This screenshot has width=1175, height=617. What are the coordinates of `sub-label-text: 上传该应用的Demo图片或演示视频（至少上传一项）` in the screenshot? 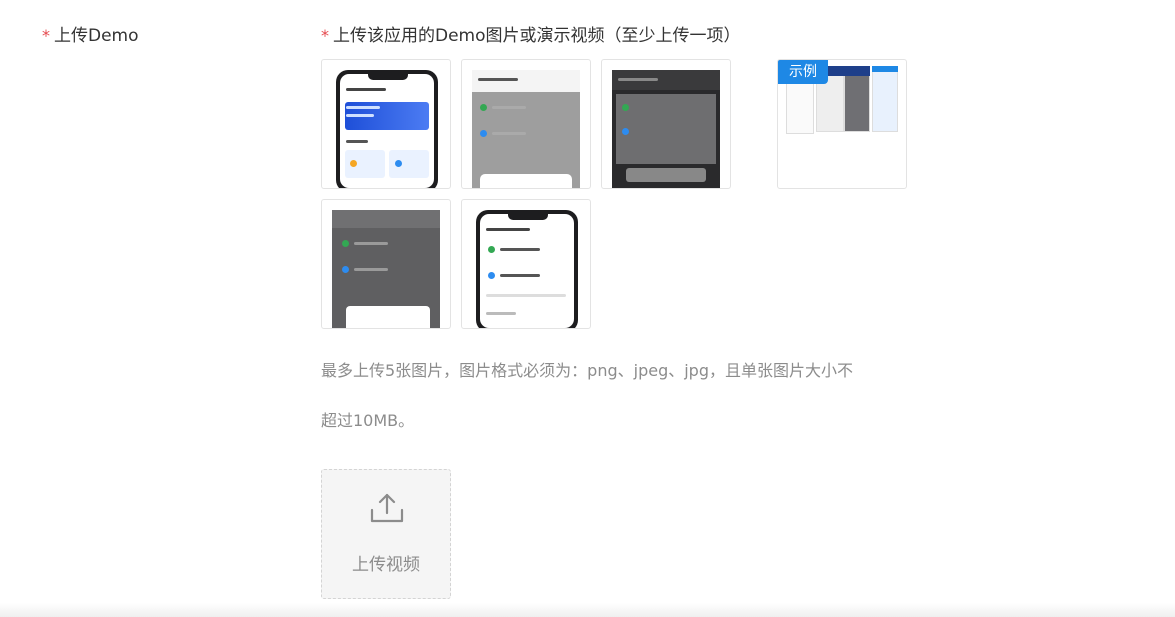 It's located at (537, 36).